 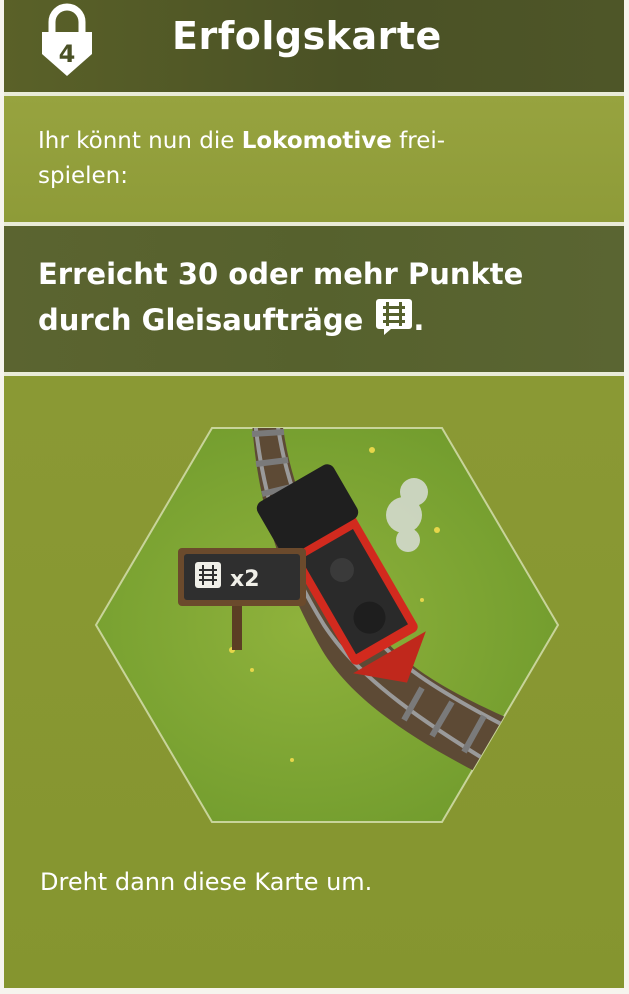 What do you see at coordinates (418, 141) in the screenshot?
I see `intro-suffix: frei-` at bounding box center [418, 141].